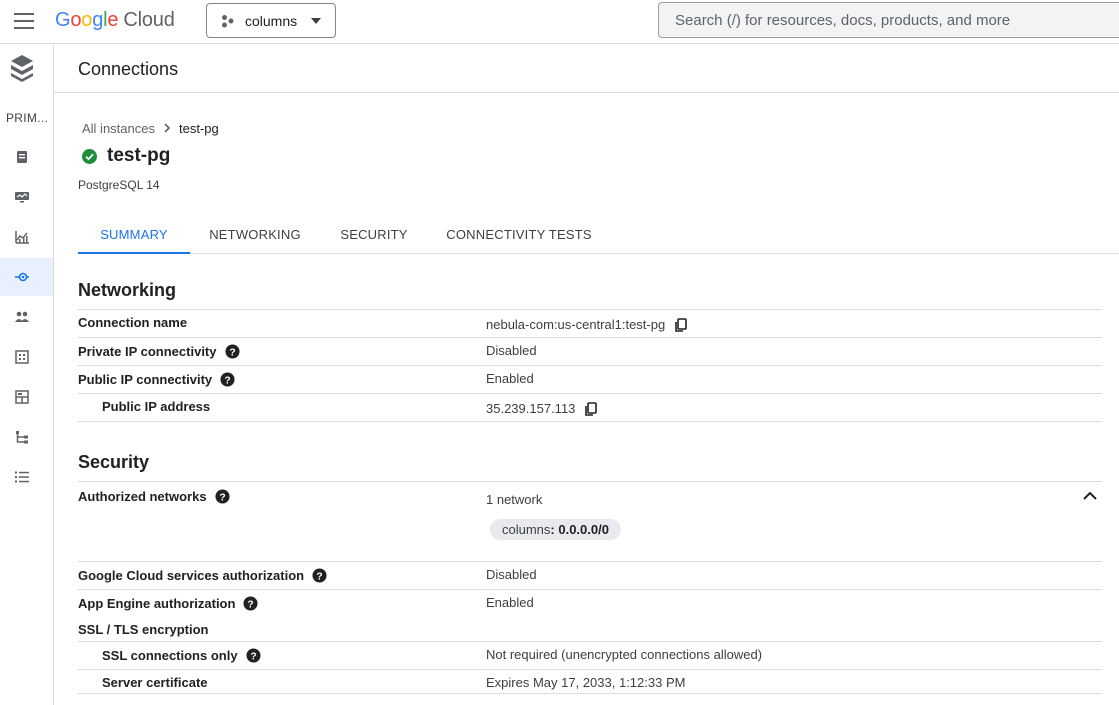 The width and height of the screenshot is (1119, 705). What do you see at coordinates (374, 235) in the screenshot?
I see `tab-security: SECURITY` at bounding box center [374, 235].